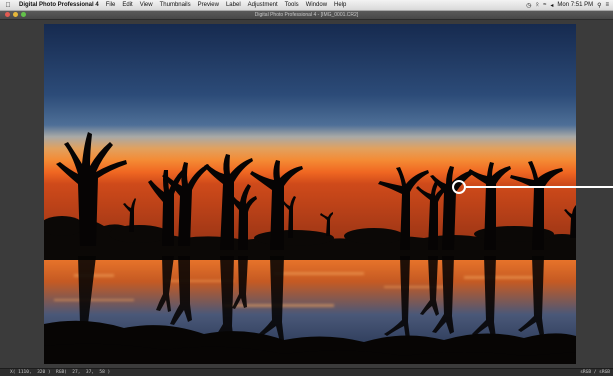 Image resolution: width=613 pixels, height=376 pixels. I want to click on status-menus: ◷ ᛟ ≈ ◂ Mon 7:51 PM ⚲ ≡, so click(569, 5).